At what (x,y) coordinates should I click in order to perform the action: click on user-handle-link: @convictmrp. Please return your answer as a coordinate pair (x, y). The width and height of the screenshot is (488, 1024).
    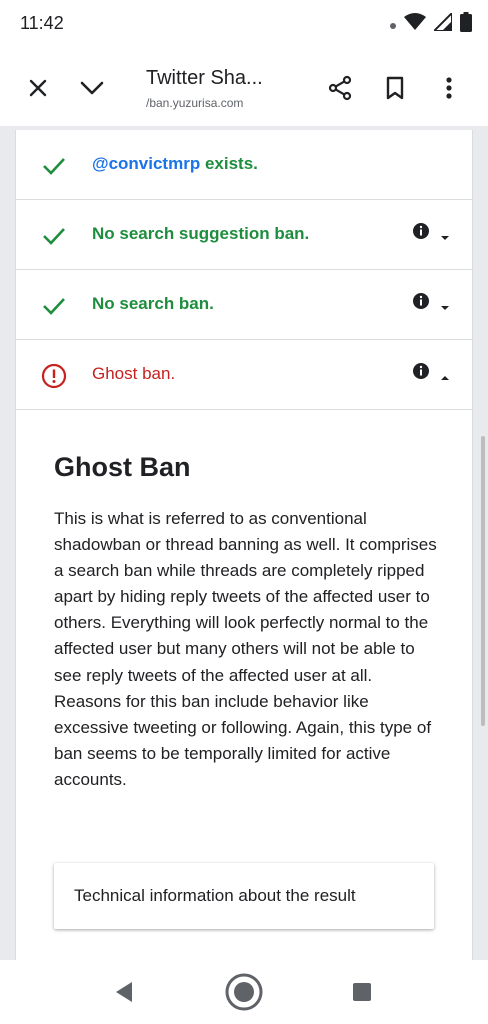
    Looking at the image, I should click on (146, 163).